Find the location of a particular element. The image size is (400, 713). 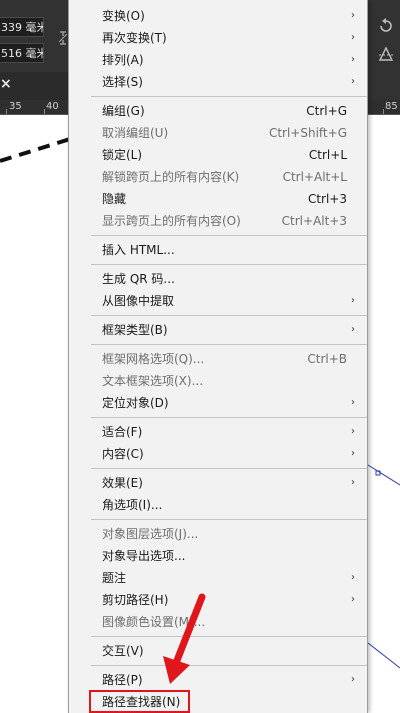

annotation-arrow-icon is located at coordinates (184, 638).